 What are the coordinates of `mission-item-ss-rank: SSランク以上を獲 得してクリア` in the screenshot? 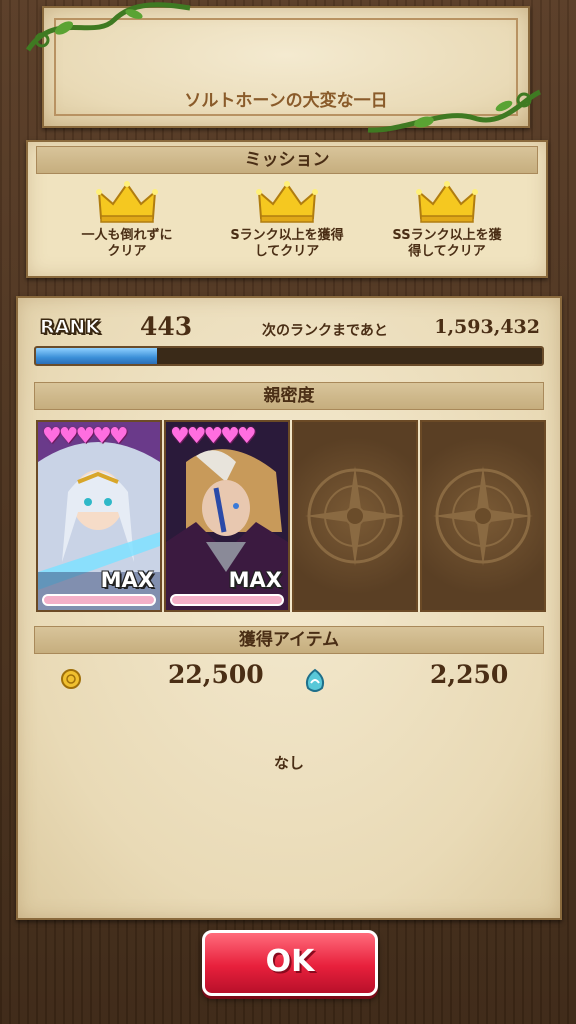 It's located at (447, 220).